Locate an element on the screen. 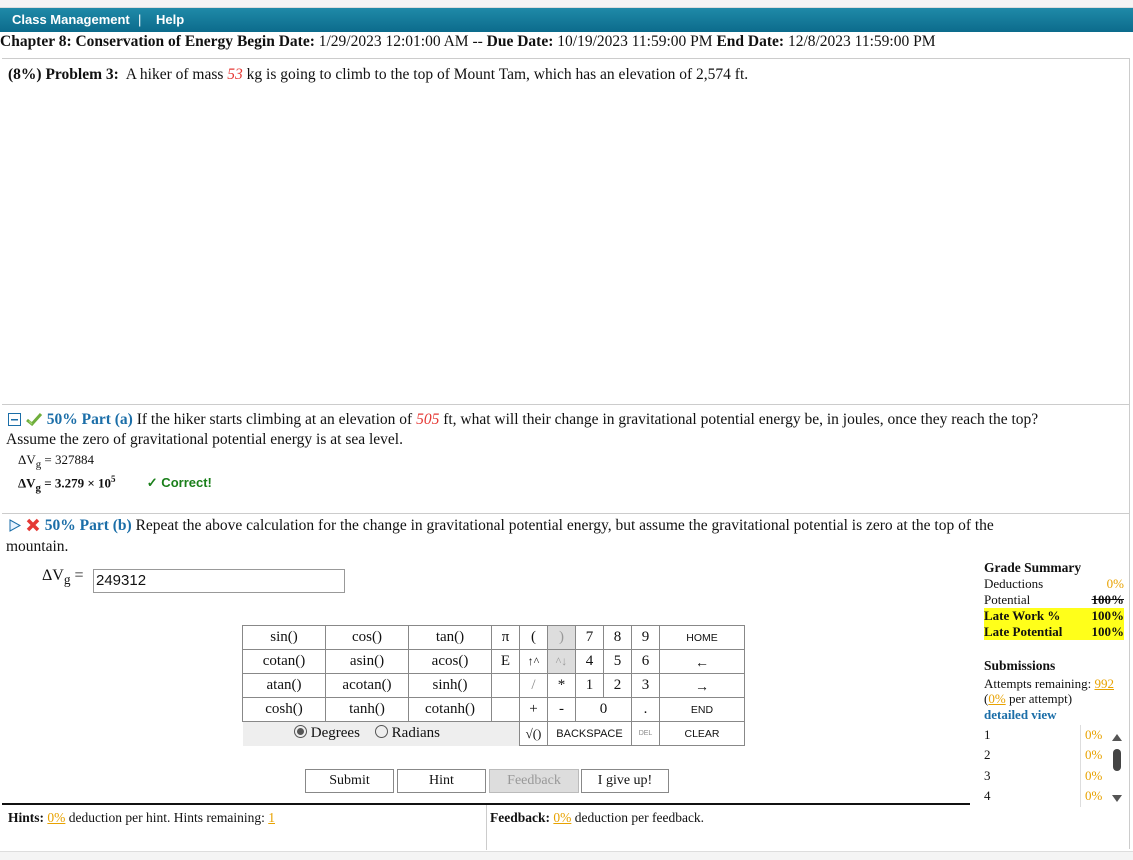 The width and height of the screenshot is (1133, 860). give-up-button: I give up! is located at coordinates (625, 781).